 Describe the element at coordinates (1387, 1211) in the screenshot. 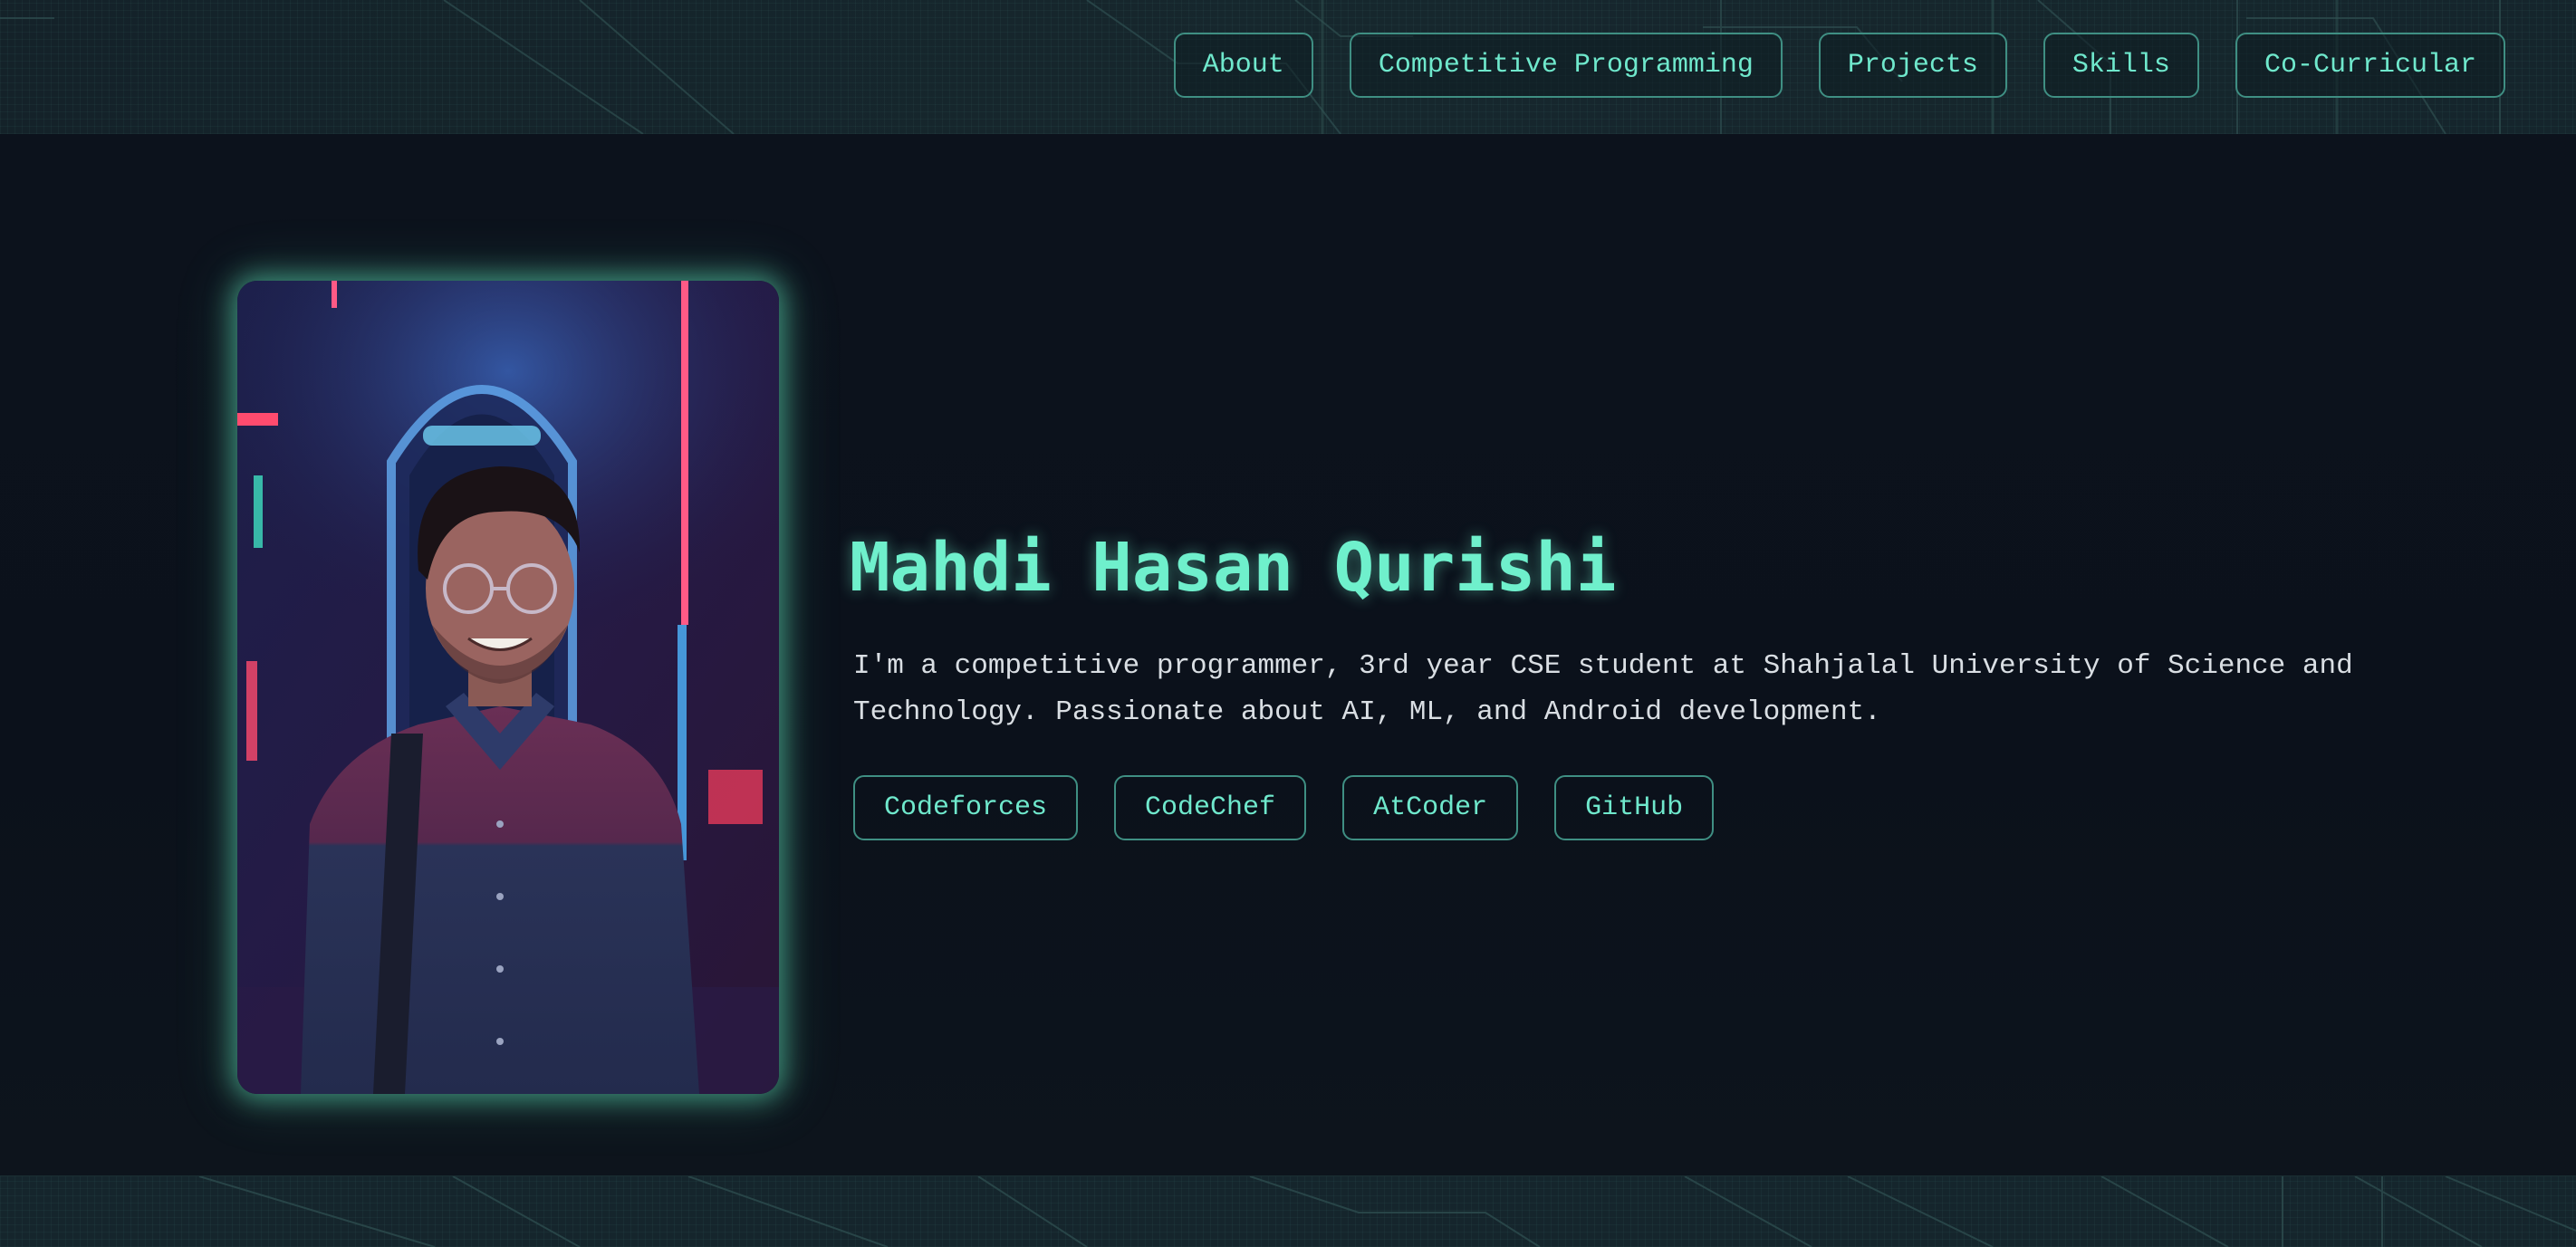

I see `circuit-pattern-bottom` at that location.